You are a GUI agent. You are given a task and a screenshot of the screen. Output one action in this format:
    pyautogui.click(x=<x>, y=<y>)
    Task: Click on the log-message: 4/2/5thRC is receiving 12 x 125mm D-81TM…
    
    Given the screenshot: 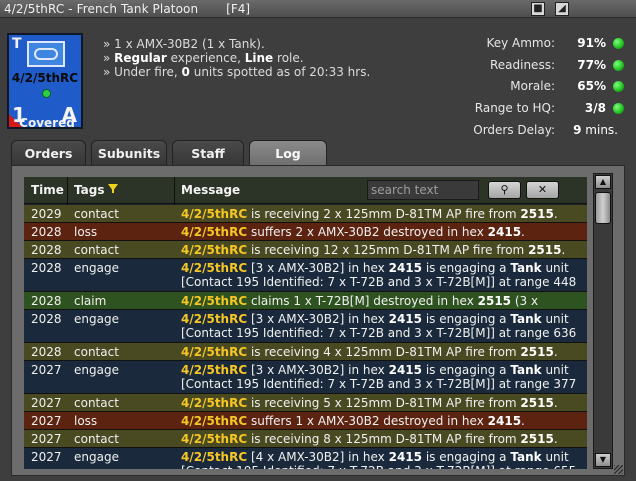 What is the action you would take?
    pyautogui.click(x=383, y=250)
    